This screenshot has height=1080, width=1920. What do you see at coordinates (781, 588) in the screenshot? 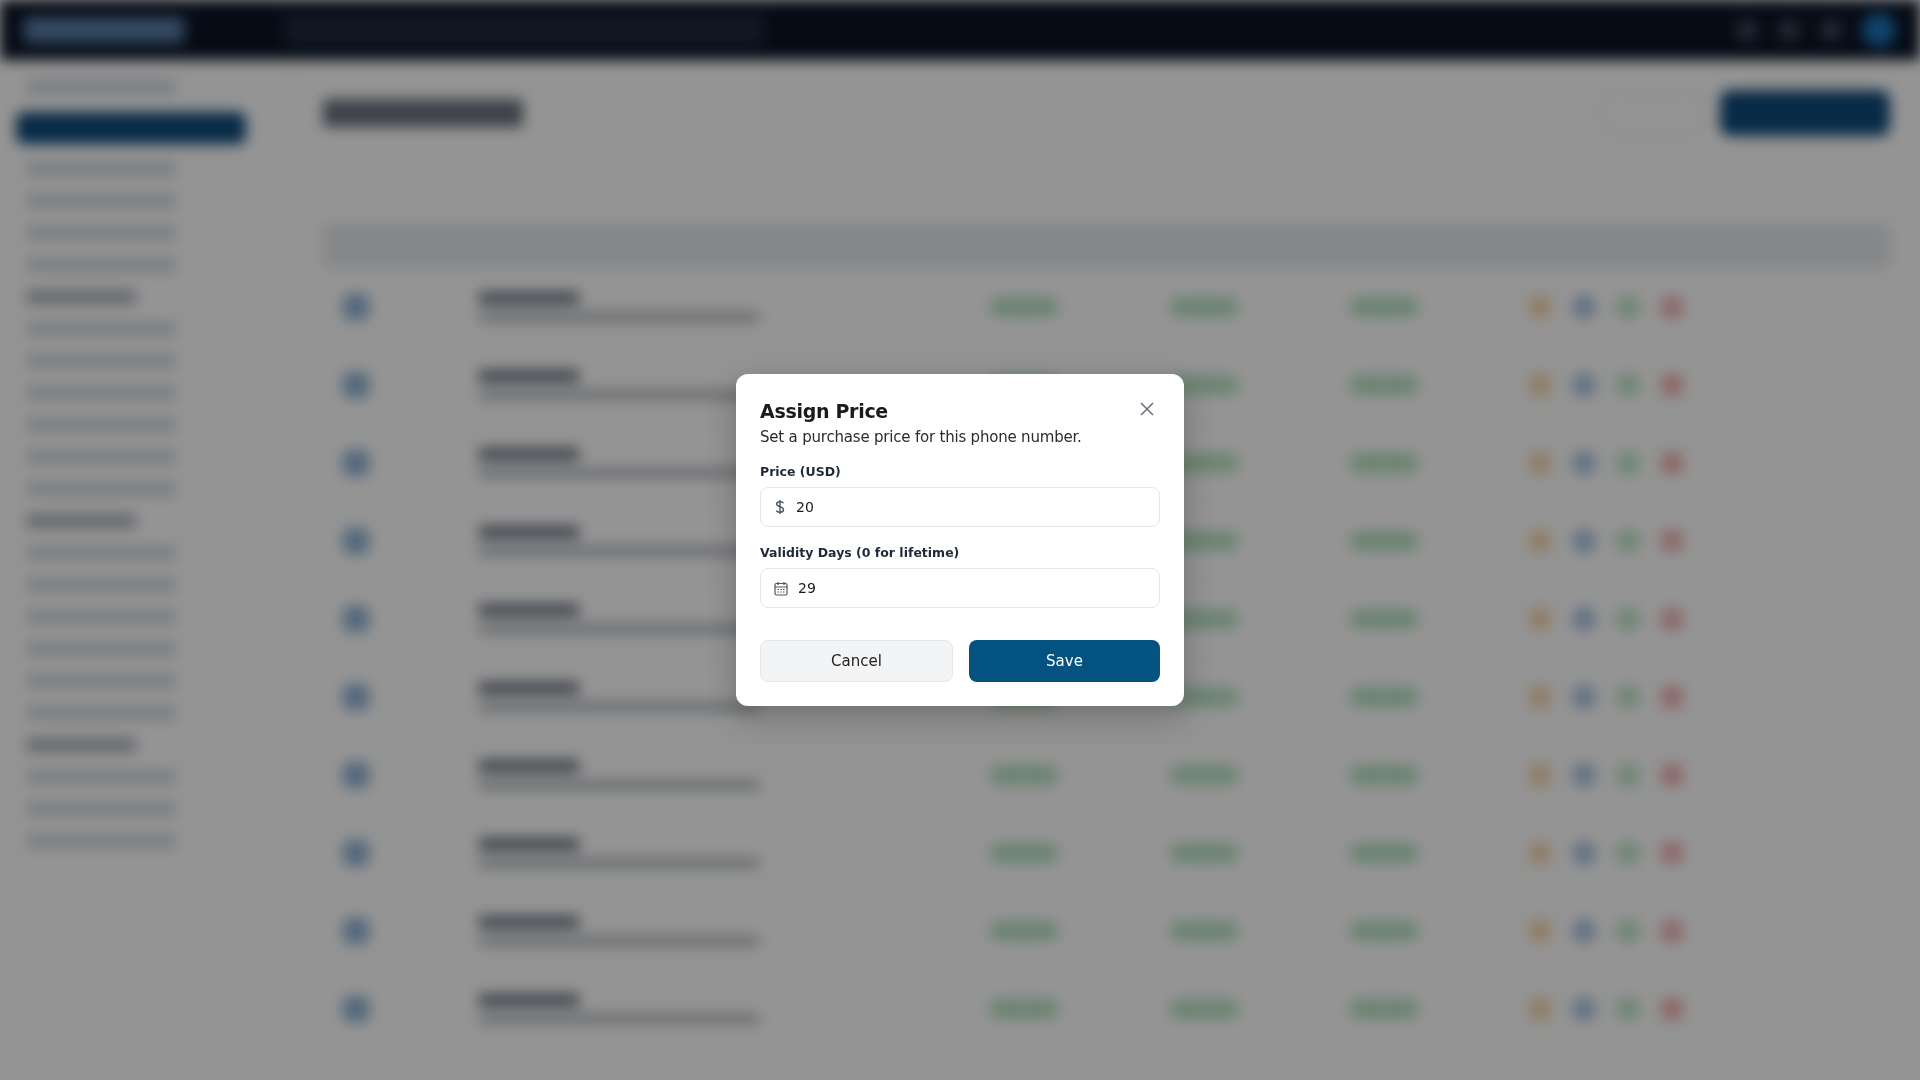
I see `calendar-icon` at bounding box center [781, 588].